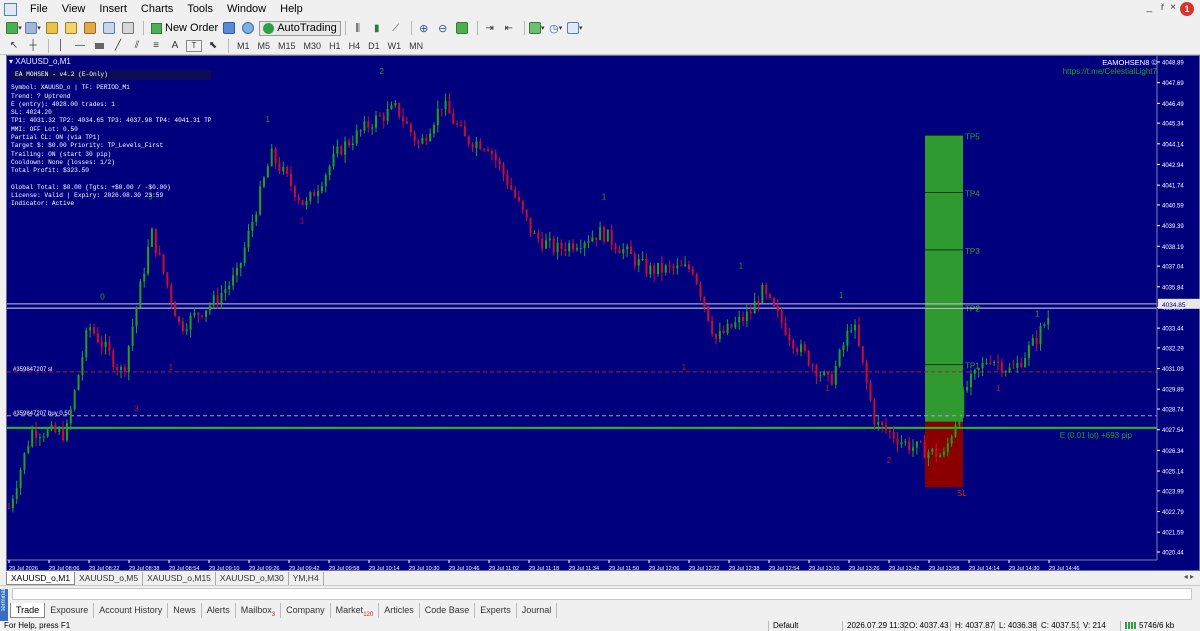 The image size is (1200, 631). What do you see at coordinates (213, 46) in the screenshot?
I see `arrows-tool: ⬉` at bounding box center [213, 46].